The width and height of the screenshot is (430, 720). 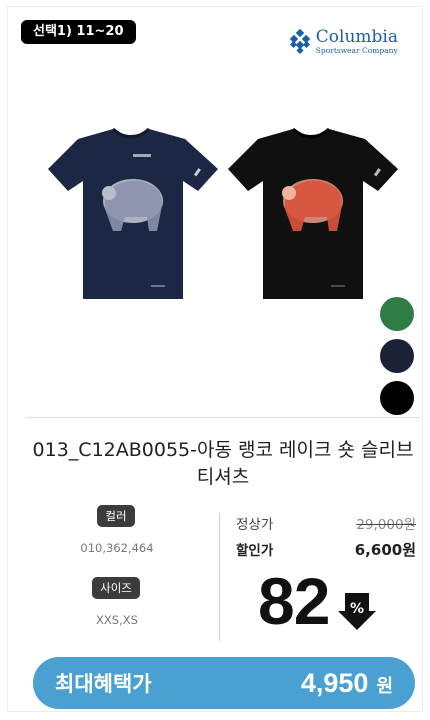 I want to click on swatch-green, so click(x=397, y=314).